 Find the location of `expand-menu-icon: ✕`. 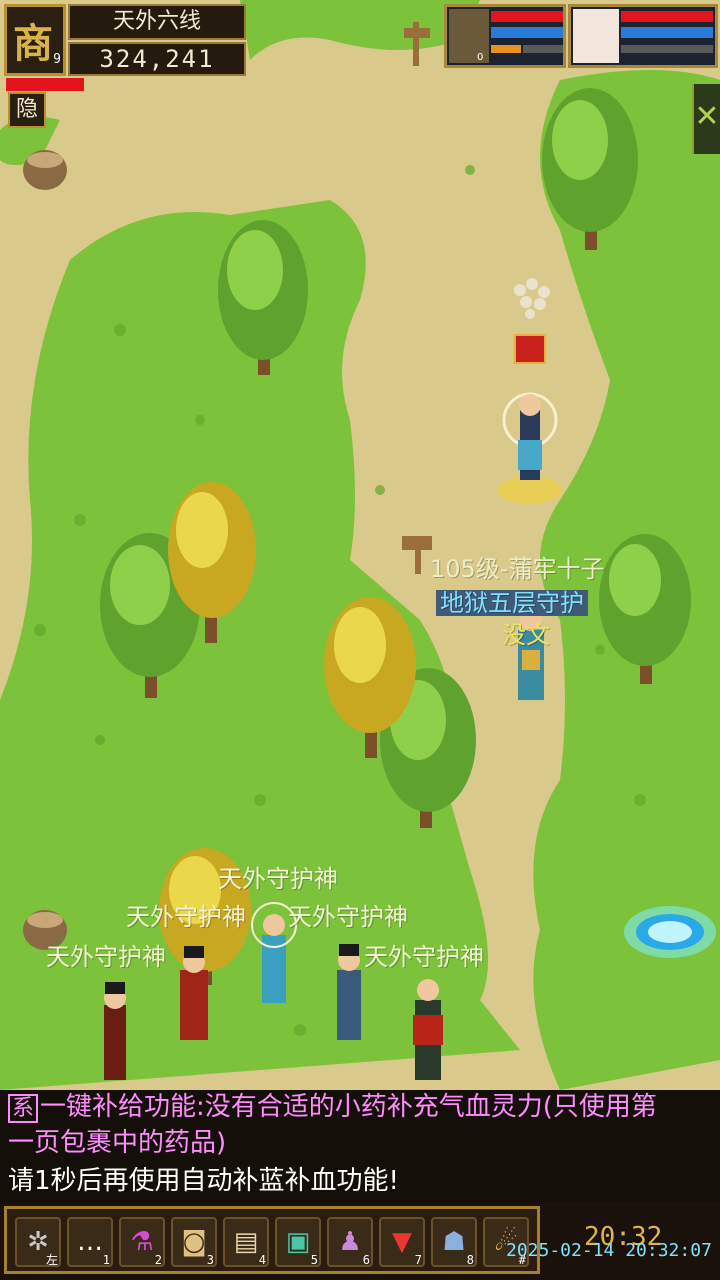

expand-menu-icon: ✕ is located at coordinates (706, 119).